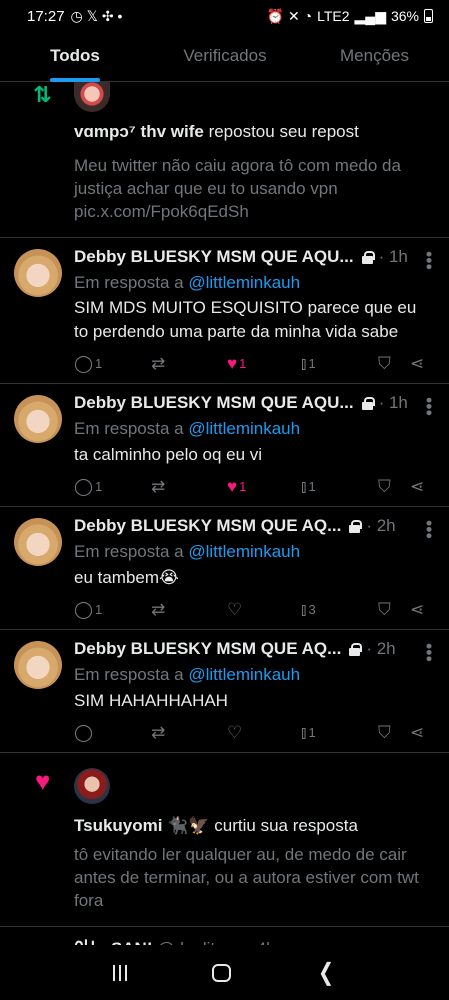 Image resolution: width=449 pixels, height=1000 pixels. I want to click on tweet-header: Debby BLUESKY MSM QUE AQU... · 1h, so click(241, 257).